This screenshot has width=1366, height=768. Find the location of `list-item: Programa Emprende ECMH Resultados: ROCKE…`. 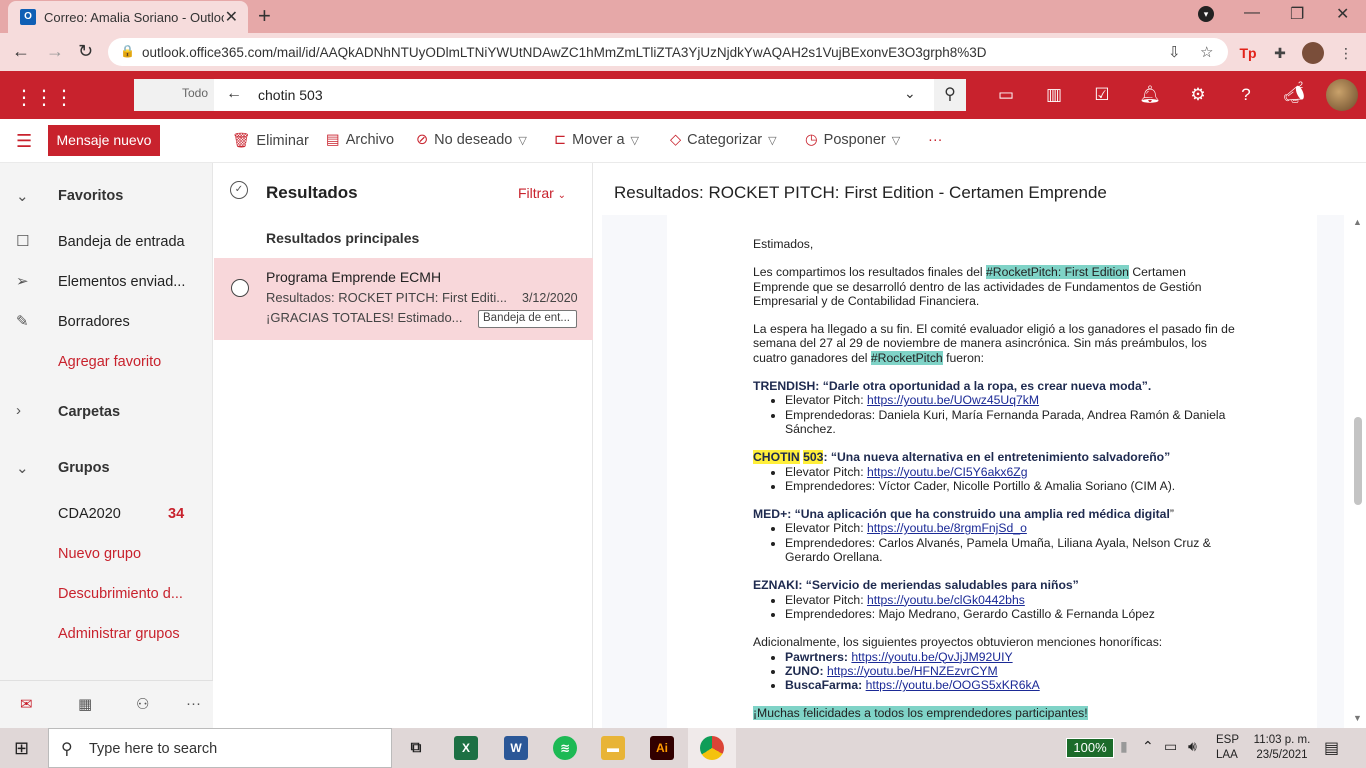

list-item: Programa Emprende ECMH Resultados: ROCKE… is located at coordinates (403, 299).